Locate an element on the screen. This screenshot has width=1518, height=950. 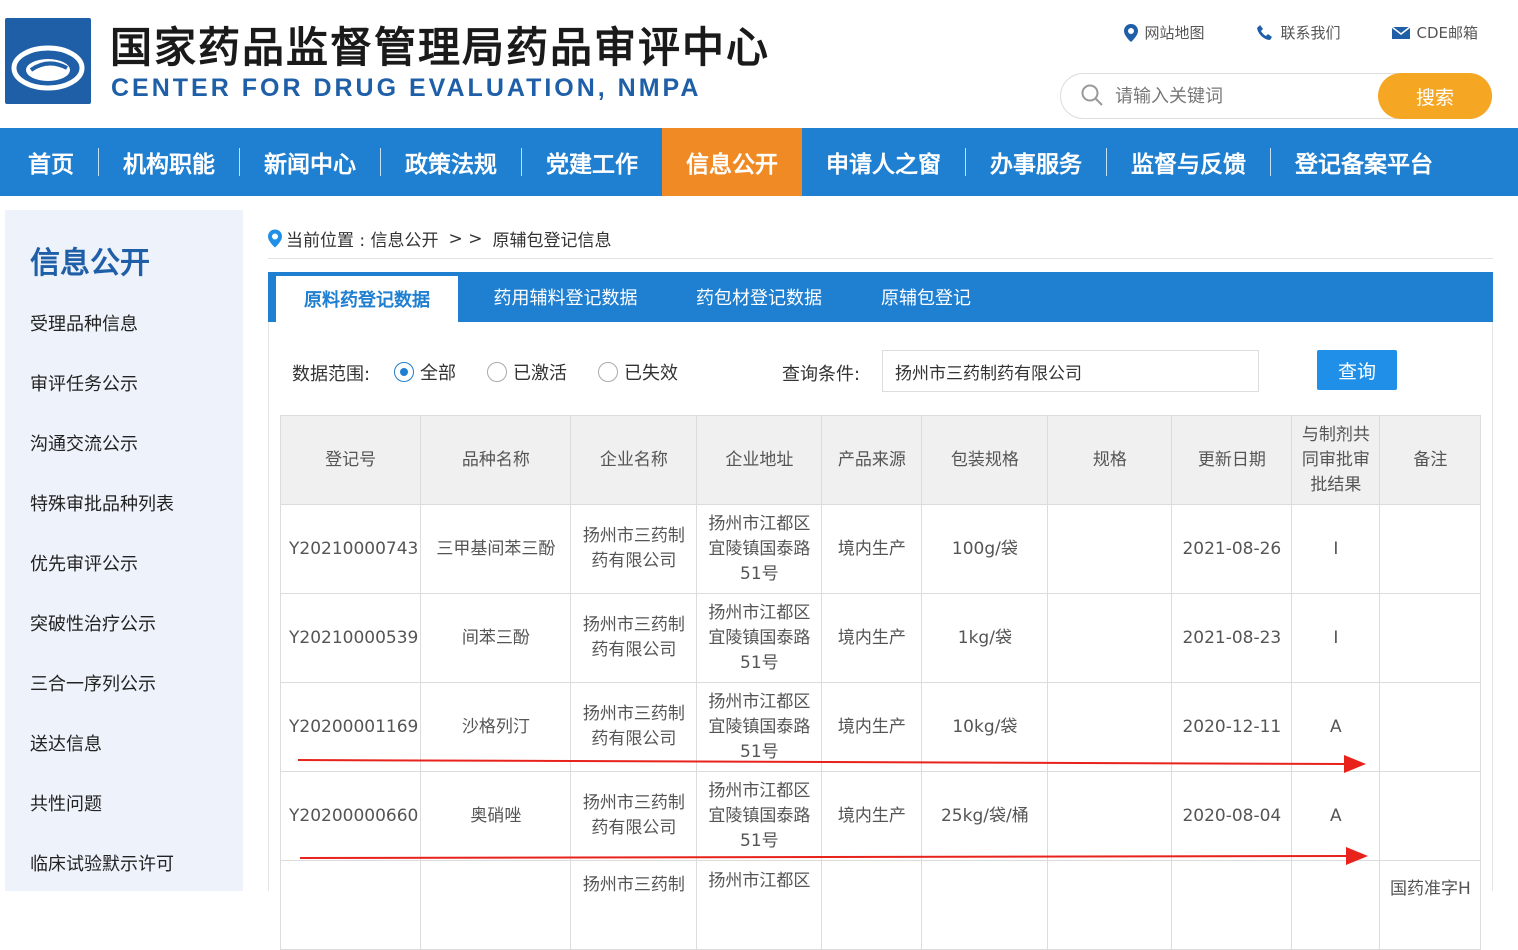
breadcrumb-divider is located at coordinates (880, 258).